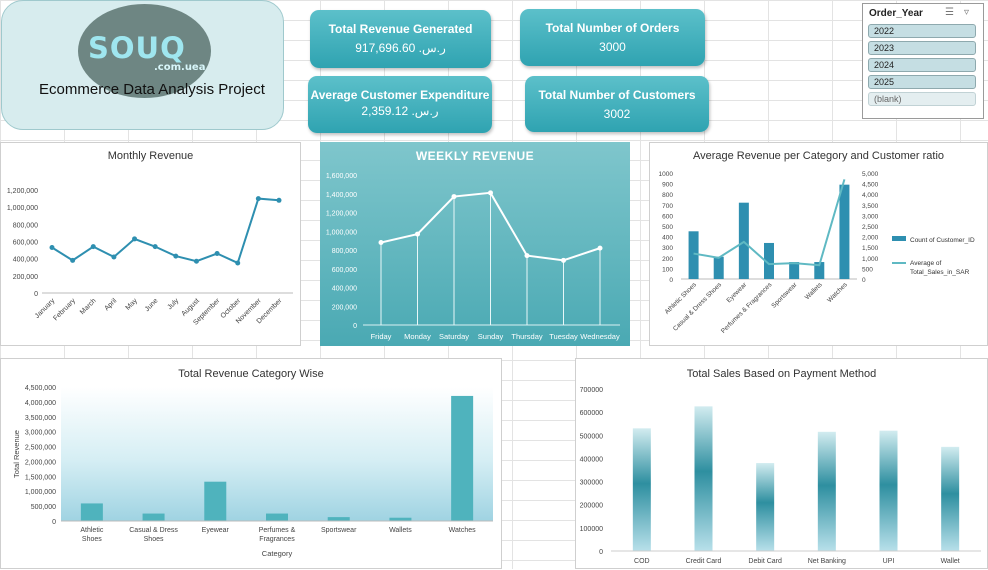 The image size is (988, 570). Describe the element at coordinates (40, 388) in the screenshot. I see `y-tick-label: 4,500,000` at that location.